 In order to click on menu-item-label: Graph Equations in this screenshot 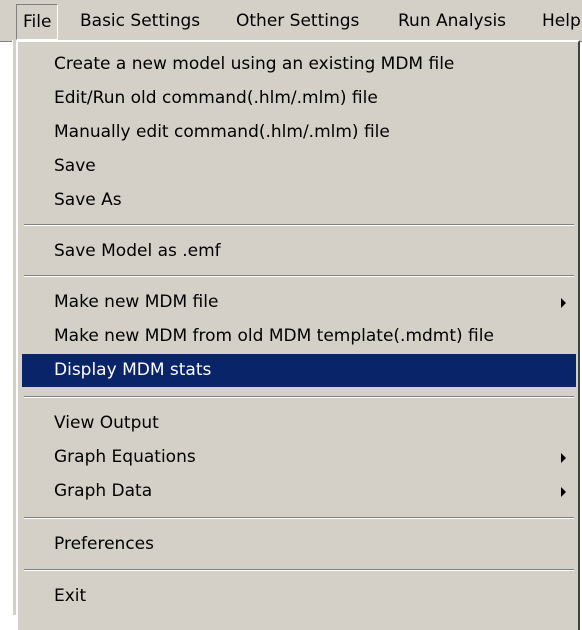, I will do `click(125, 457)`.